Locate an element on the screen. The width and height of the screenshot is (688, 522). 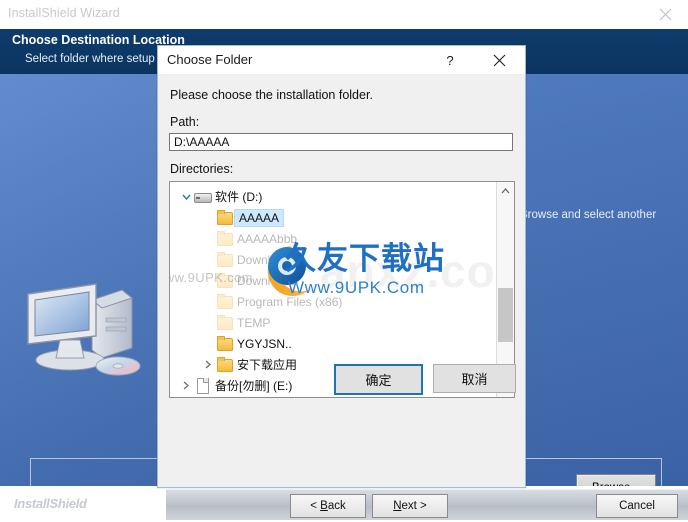
back-button-label: < Back is located at coordinates (328, 506).